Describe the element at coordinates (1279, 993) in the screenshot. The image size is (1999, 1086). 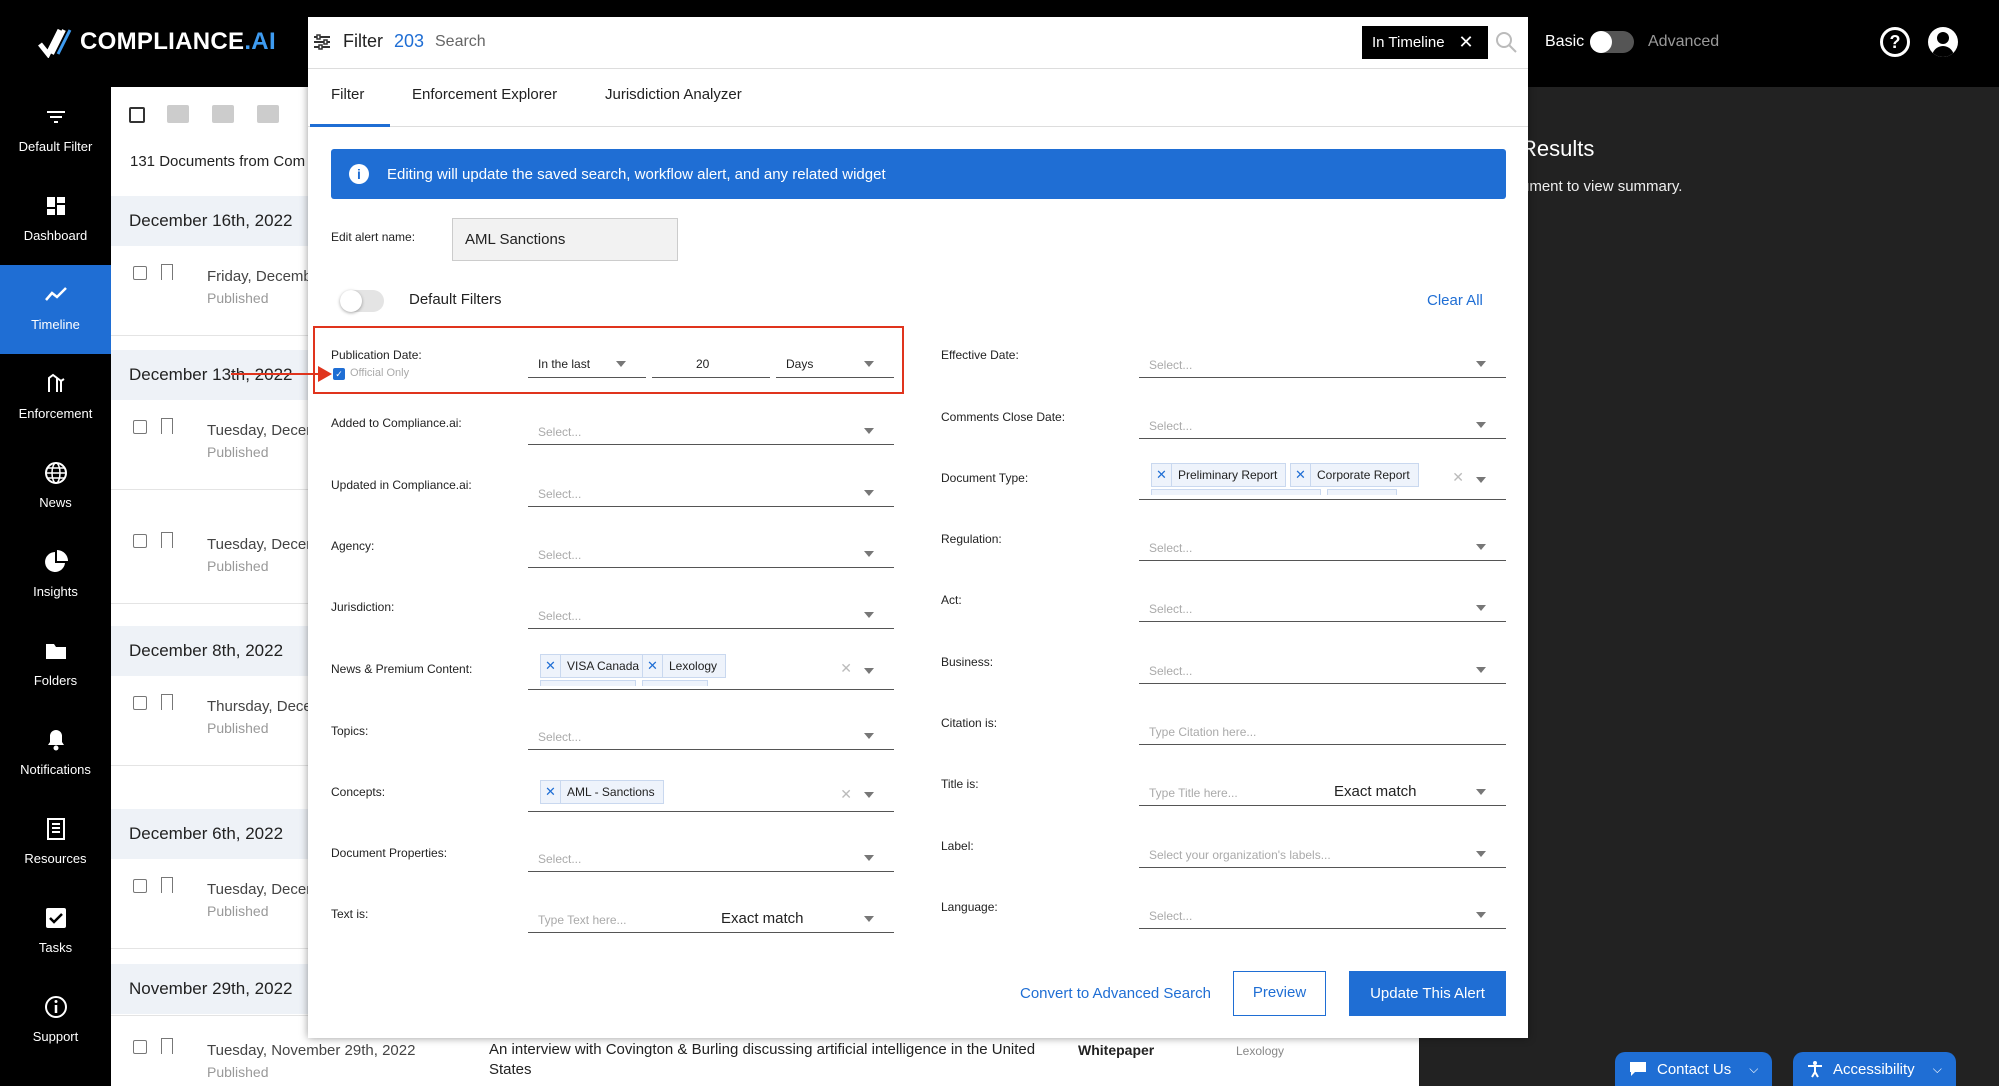
I see `preview-button: Preview` at that location.